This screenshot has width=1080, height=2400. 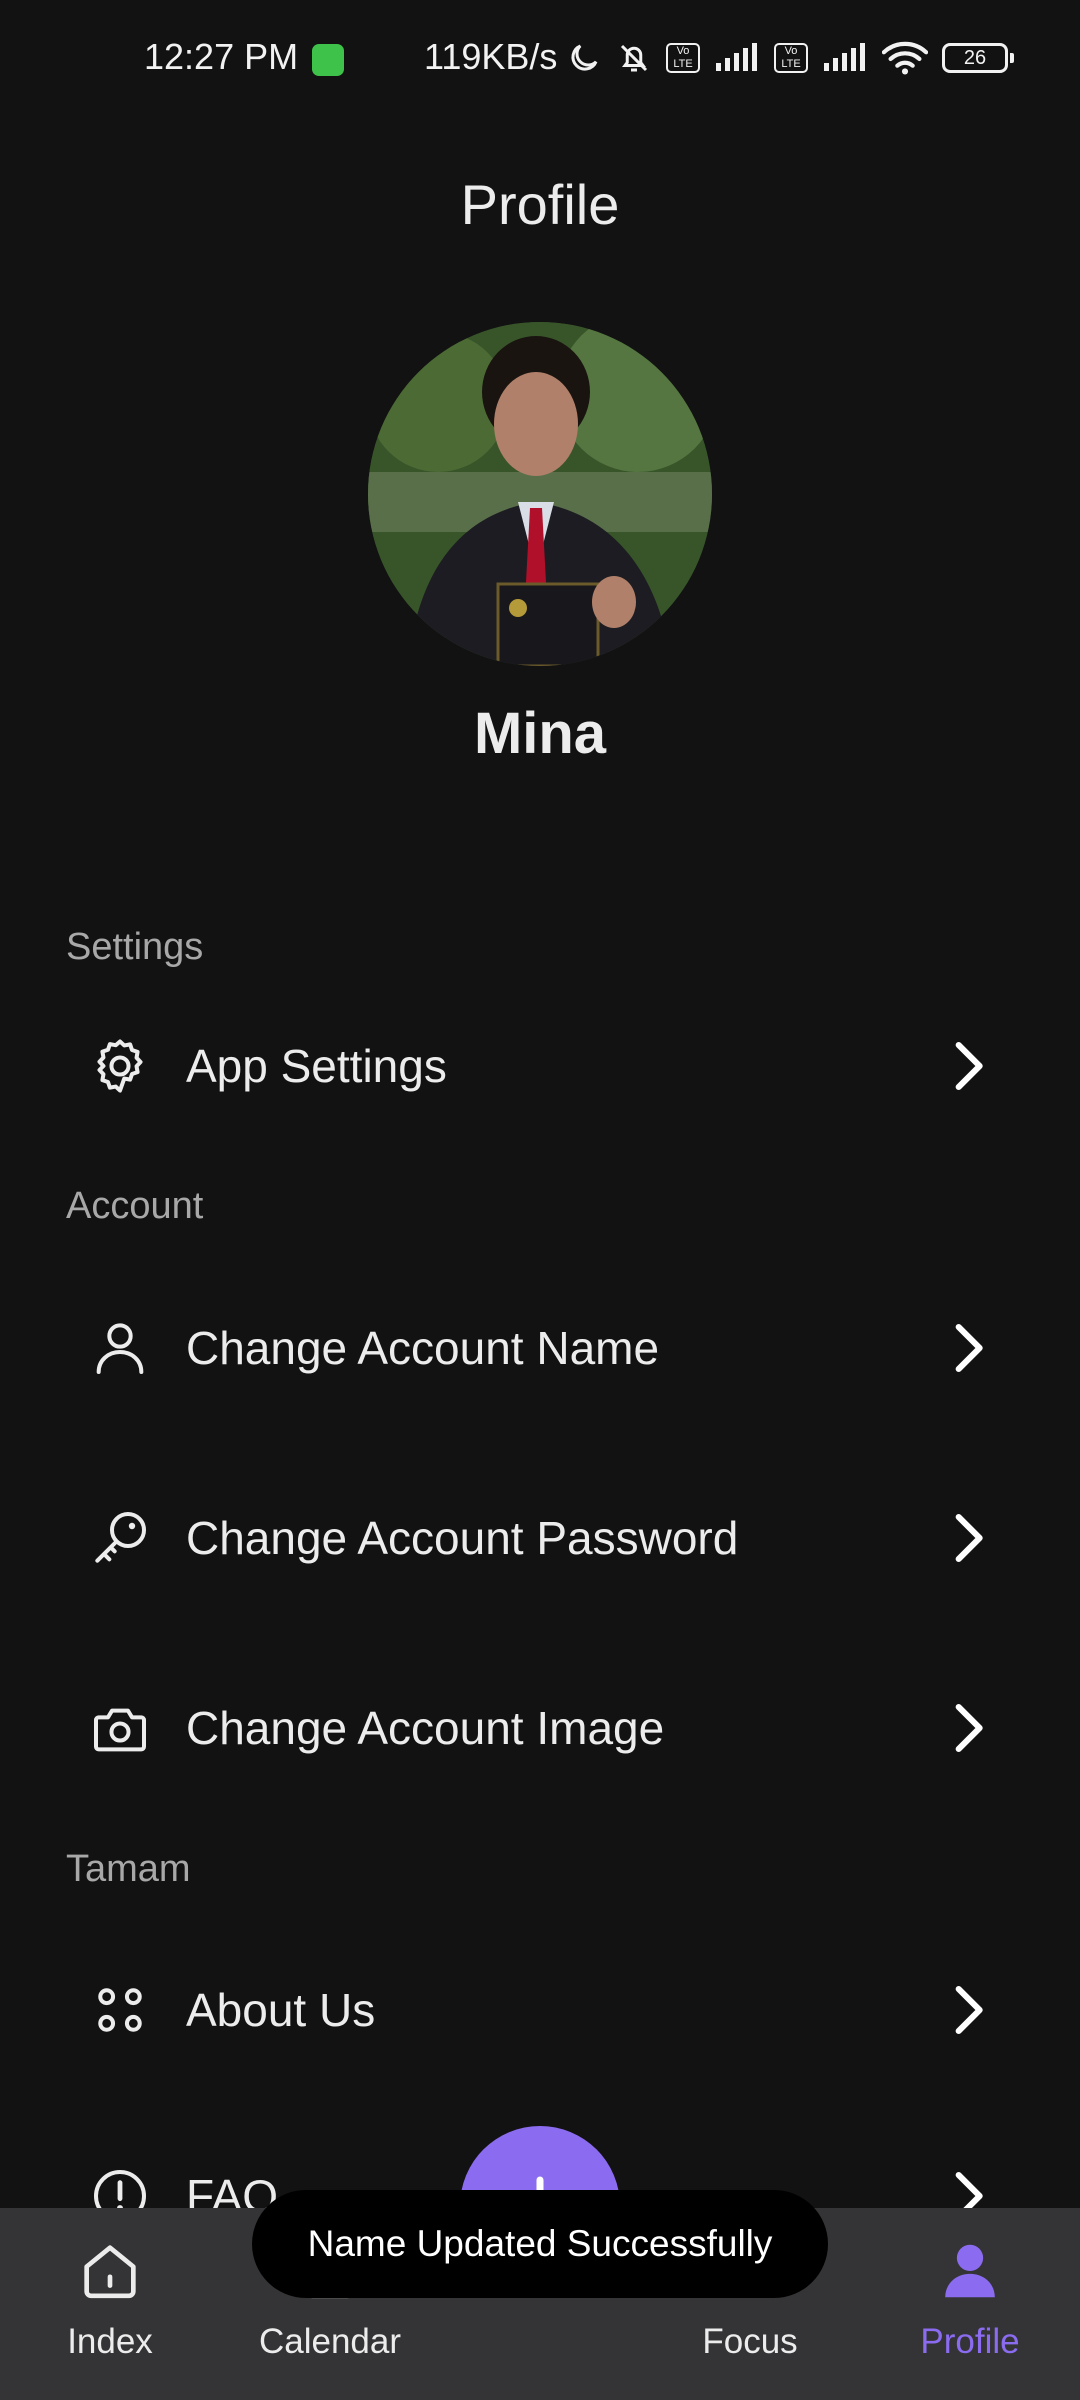 I want to click on app-settings-row: App Settings, so click(x=540, y=1066).